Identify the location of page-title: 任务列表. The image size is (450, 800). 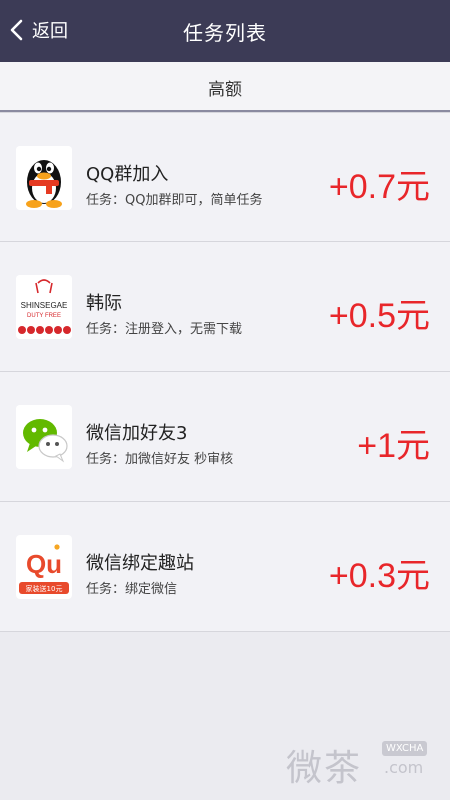
(225, 33).